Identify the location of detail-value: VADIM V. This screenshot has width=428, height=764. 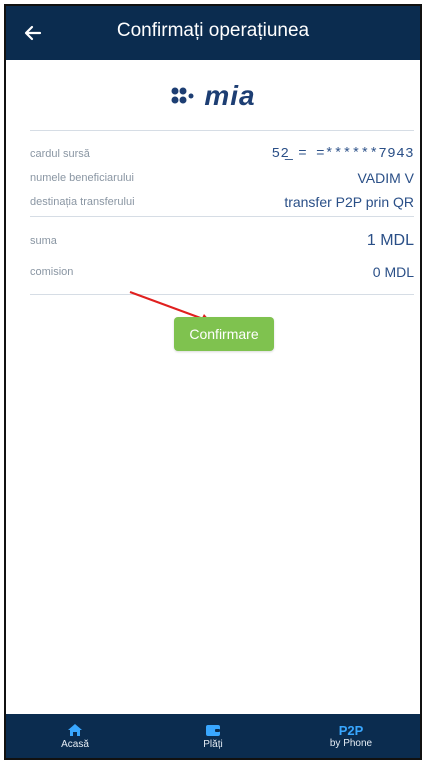
(385, 178).